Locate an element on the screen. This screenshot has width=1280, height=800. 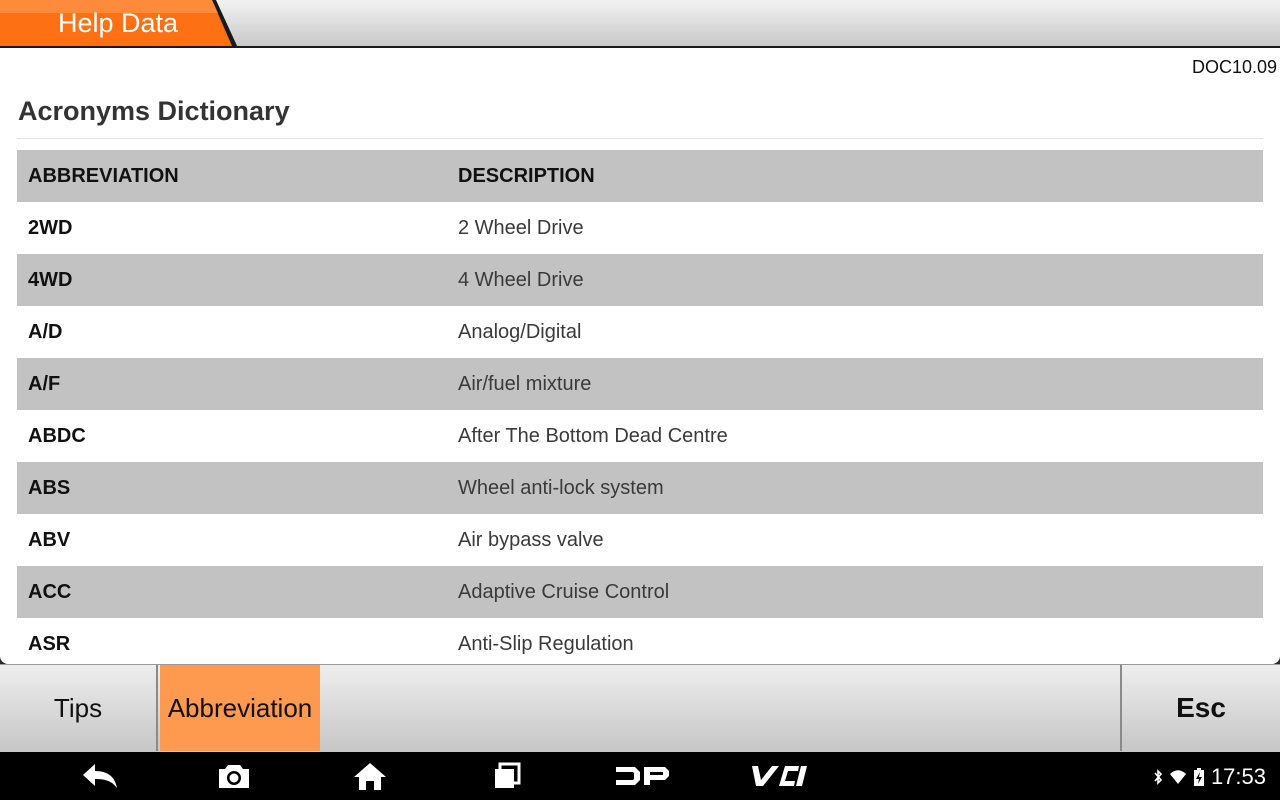
description-cell: Anti-Slip Regulation is located at coordinates (546, 643).